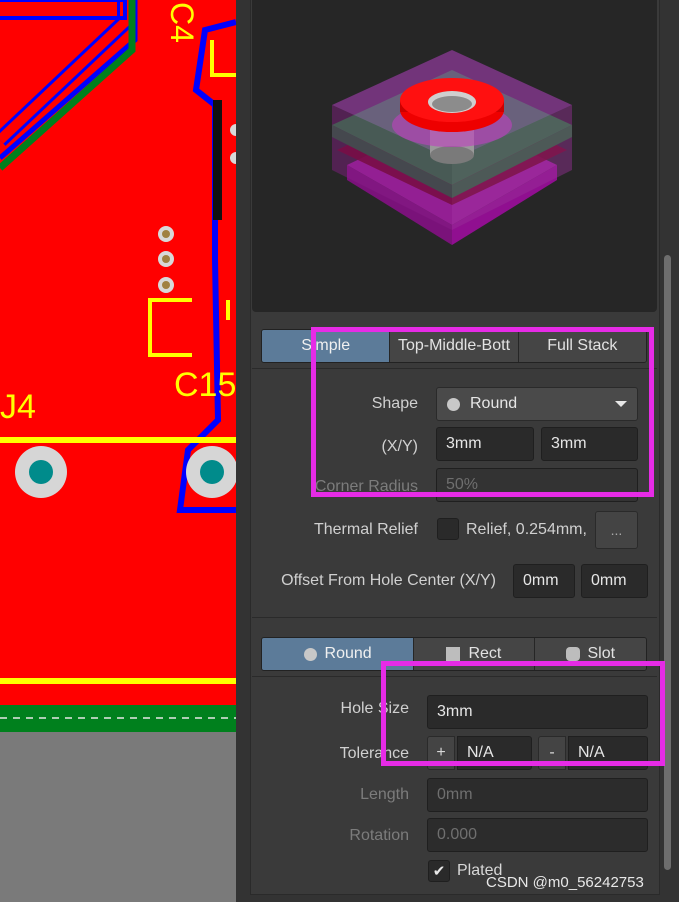 This screenshot has height=902, width=679. What do you see at coordinates (365, 529) in the screenshot?
I see `thermal-relief-label: Thermal Relief` at bounding box center [365, 529].